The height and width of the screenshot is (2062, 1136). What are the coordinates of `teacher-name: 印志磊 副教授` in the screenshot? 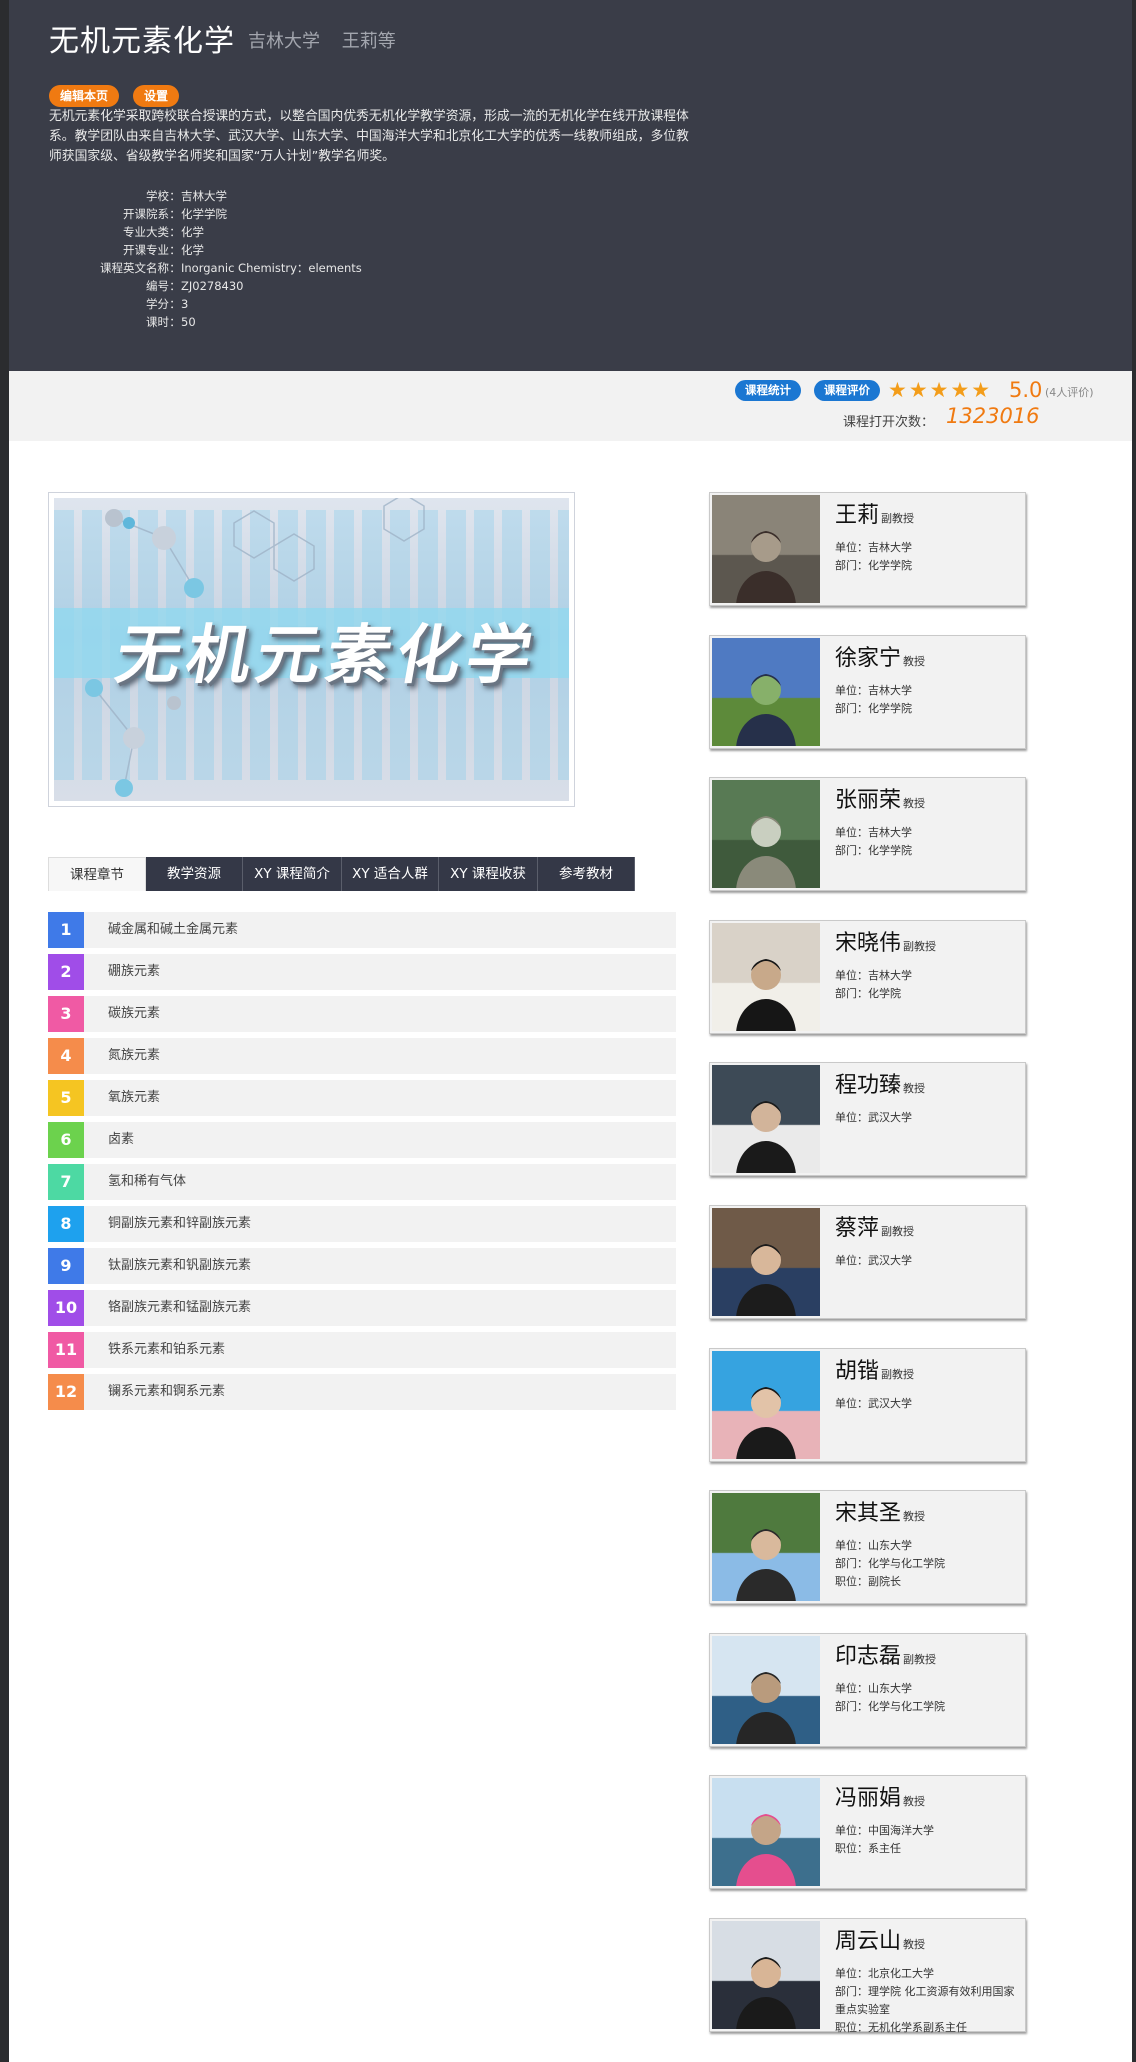 It's located at (885, 1654).